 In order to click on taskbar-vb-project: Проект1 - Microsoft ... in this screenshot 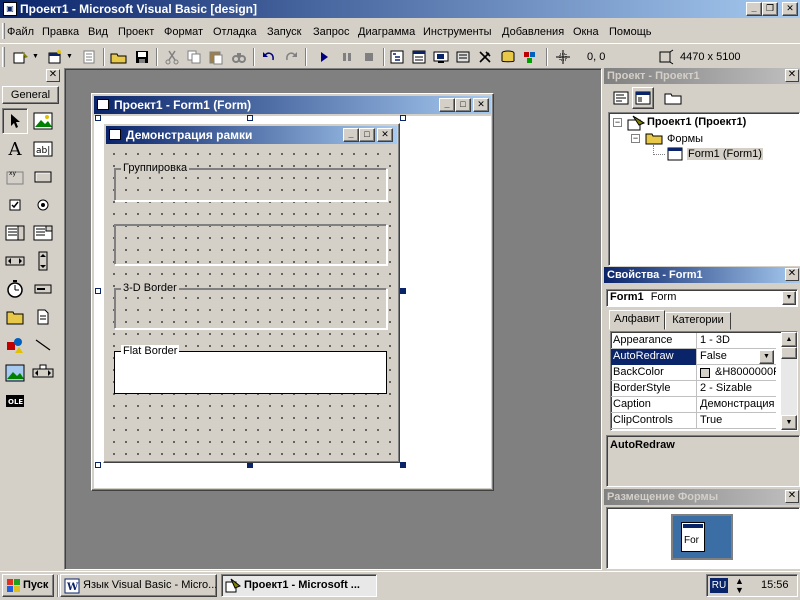, I will do `click(299, 585)`.